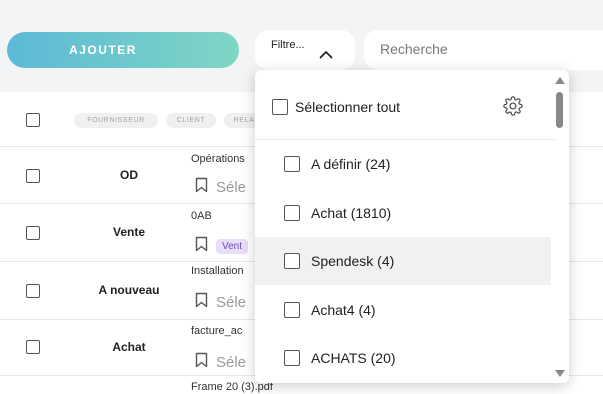 The height and width of the screenshot is (394, 603). Describe the element at coordinates (560, 226) in the screenshot. I see `dropdown-scrollbar` at that location.